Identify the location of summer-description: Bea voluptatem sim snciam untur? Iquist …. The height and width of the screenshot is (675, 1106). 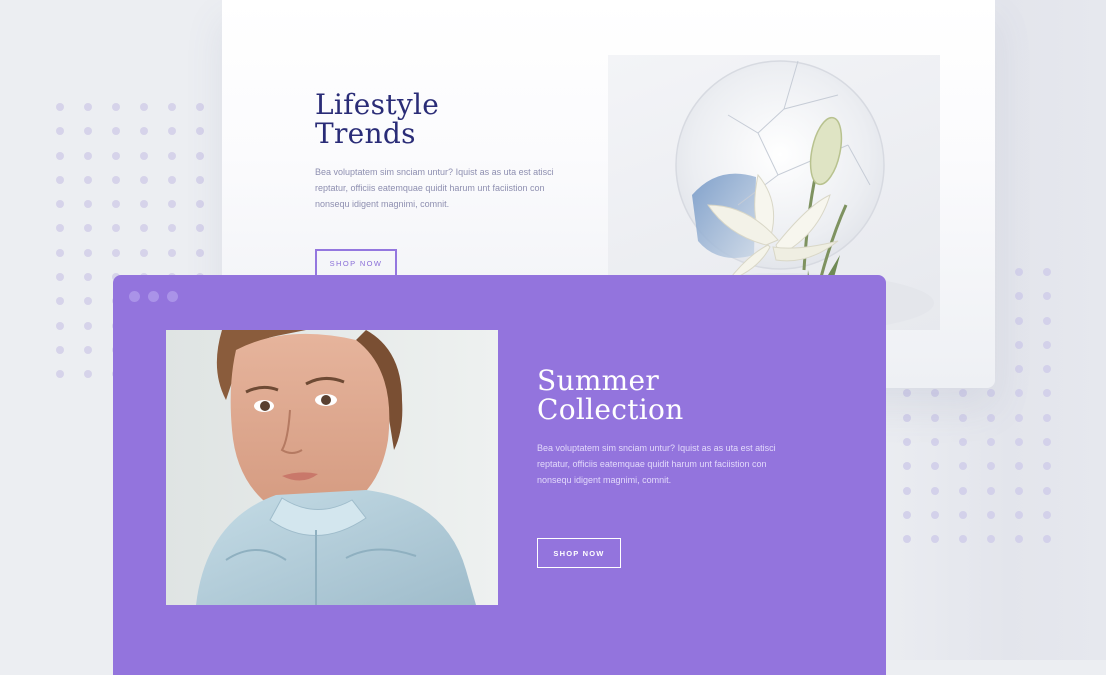
(656, 464).